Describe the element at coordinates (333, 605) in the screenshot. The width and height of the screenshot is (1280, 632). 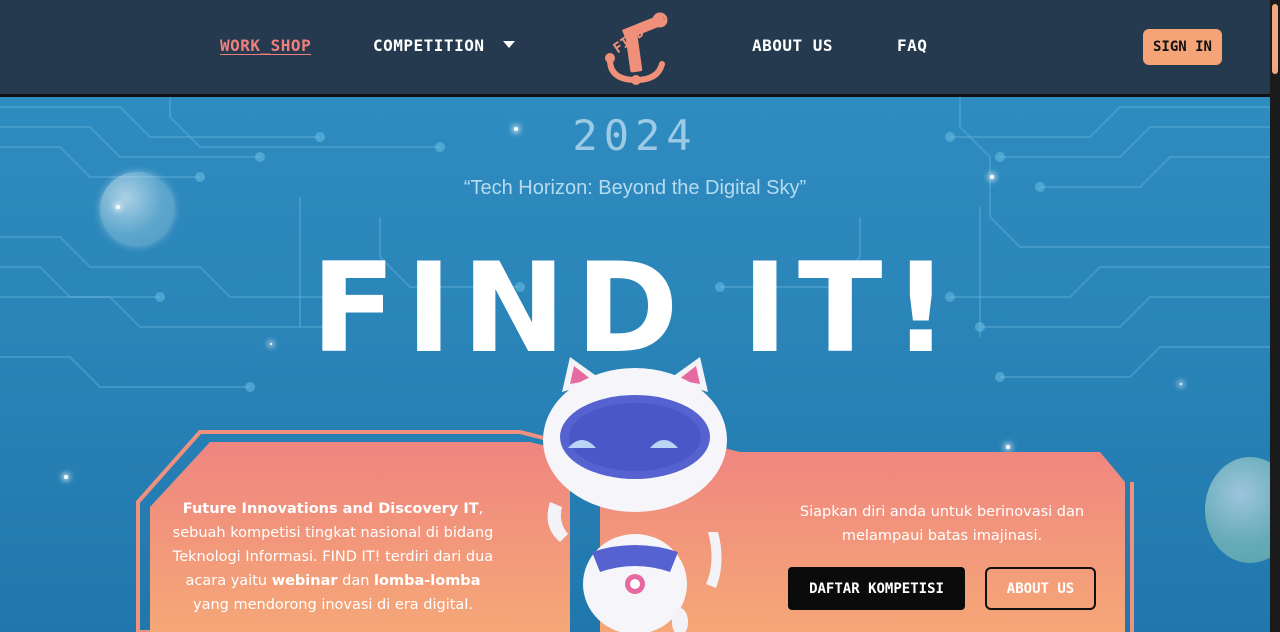
I see `desc-tail: yang mendorong inovasi di era digital.` at that location.